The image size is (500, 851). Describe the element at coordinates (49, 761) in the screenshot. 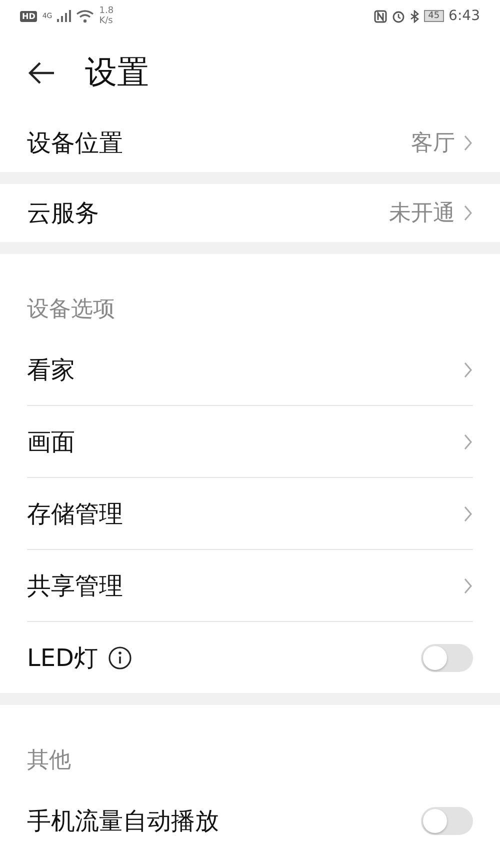

I see `section-heading: 其他` at that location.